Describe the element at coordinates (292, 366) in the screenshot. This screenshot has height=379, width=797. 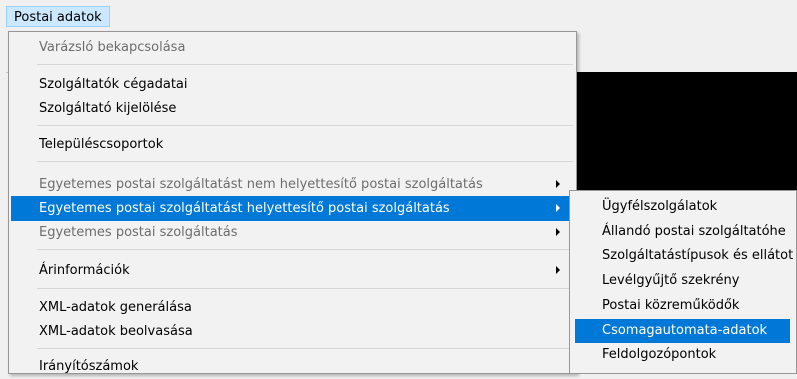
I see `menu-item-postal-codes: Irányítószámok` at that location.